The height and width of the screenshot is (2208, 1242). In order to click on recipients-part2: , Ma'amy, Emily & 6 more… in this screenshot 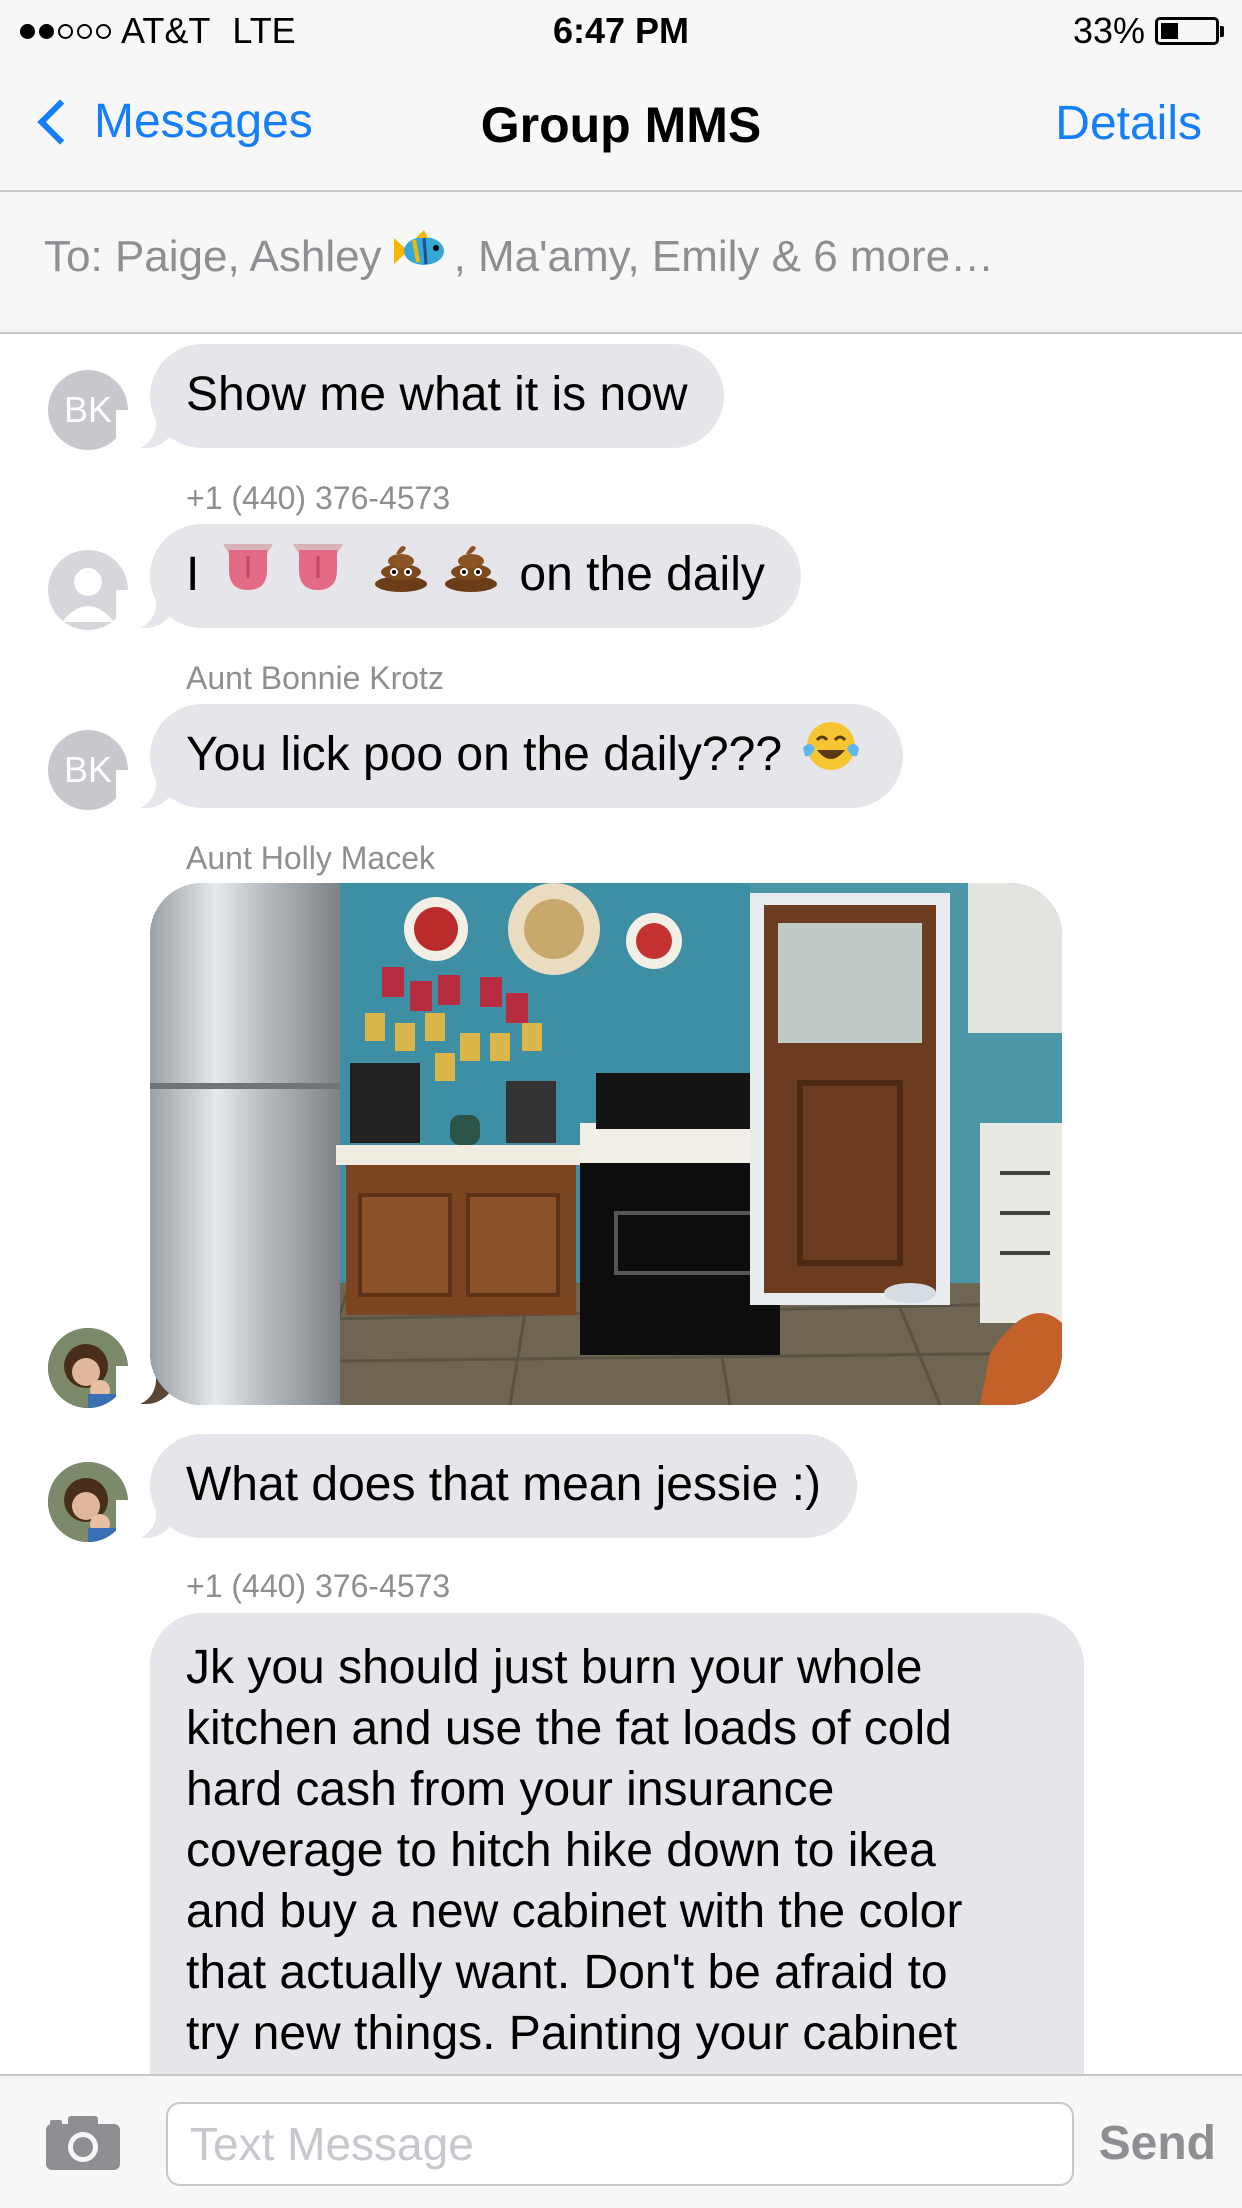, I will do `click(724, 256)`.